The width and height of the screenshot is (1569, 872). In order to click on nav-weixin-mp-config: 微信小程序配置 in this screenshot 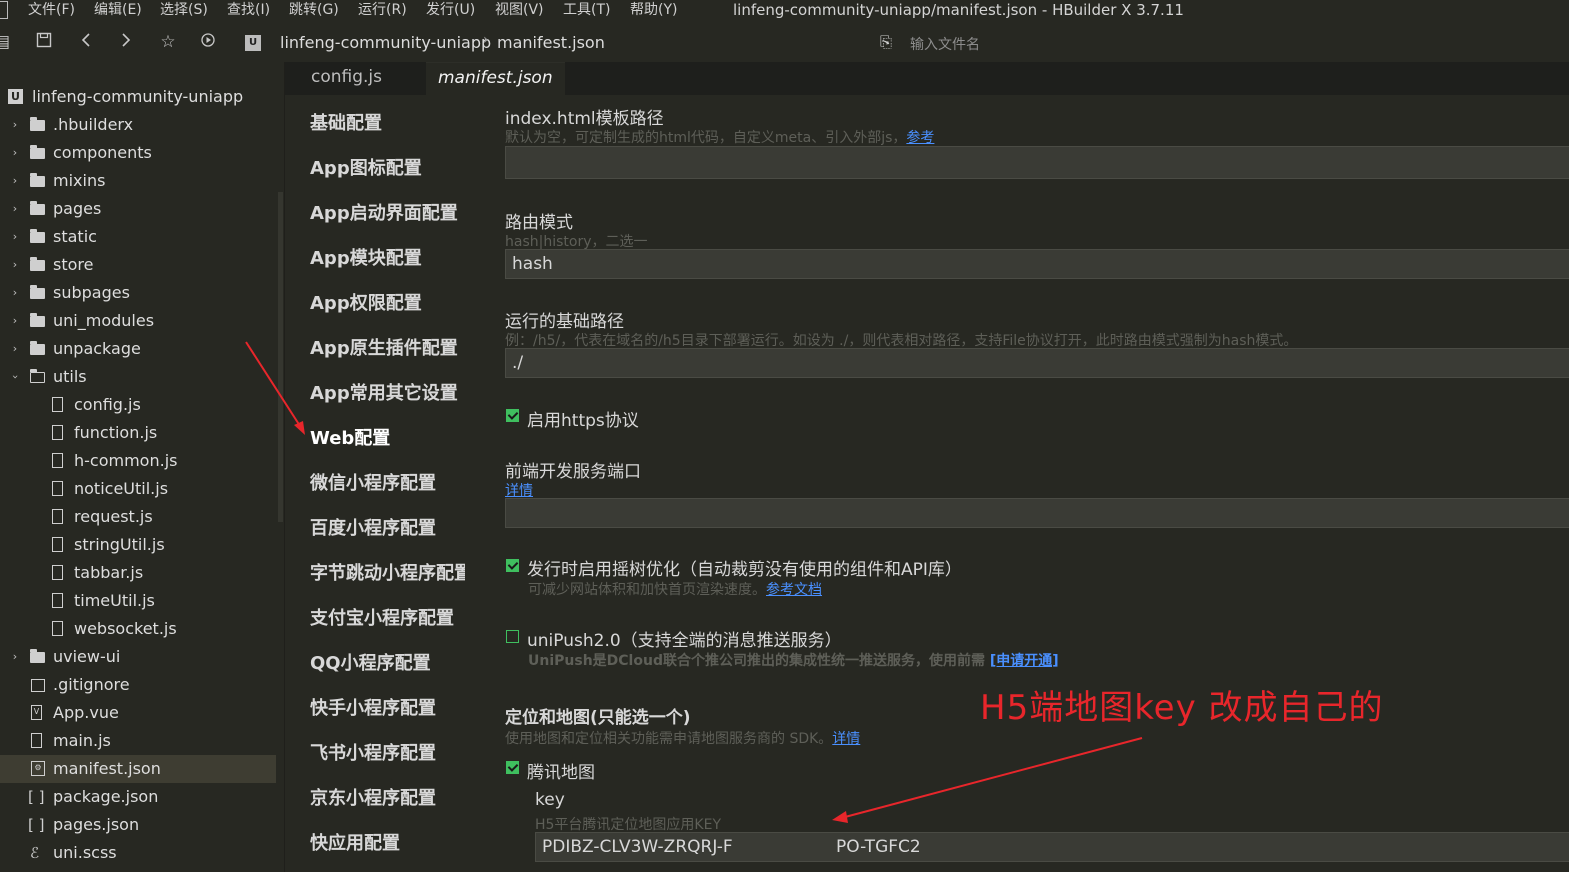, I will do `click(373, 482)`.